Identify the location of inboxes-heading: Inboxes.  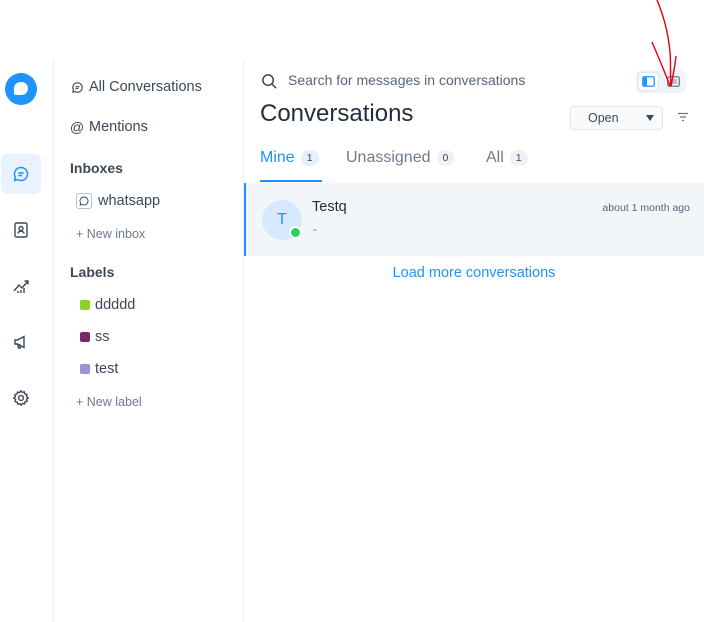
(96, 168).